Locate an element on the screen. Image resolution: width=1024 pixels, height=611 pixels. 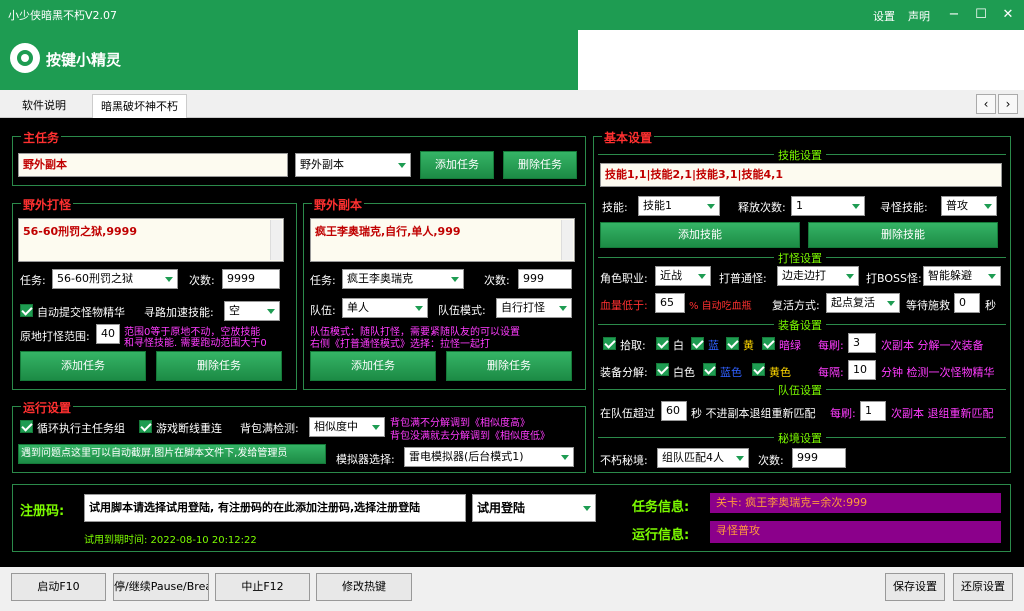
decompose-white-checkbox is located at coordinates (662, 369).